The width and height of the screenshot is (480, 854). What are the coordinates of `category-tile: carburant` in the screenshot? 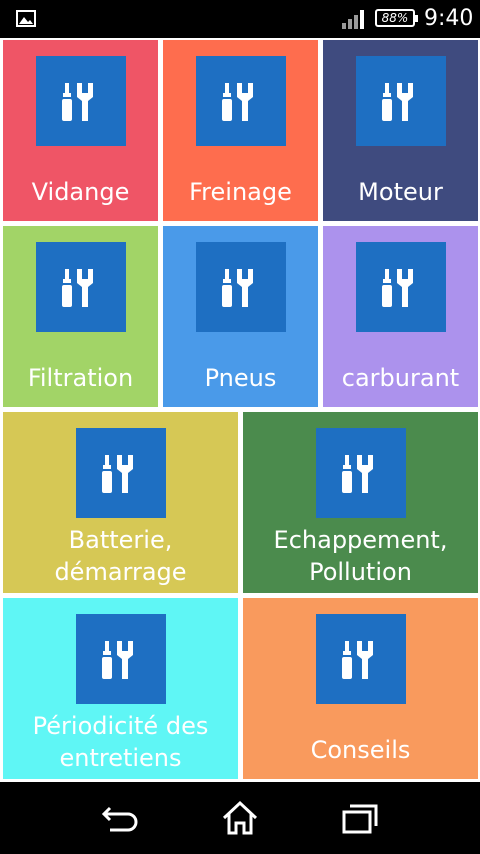 It's located at (400, 316).